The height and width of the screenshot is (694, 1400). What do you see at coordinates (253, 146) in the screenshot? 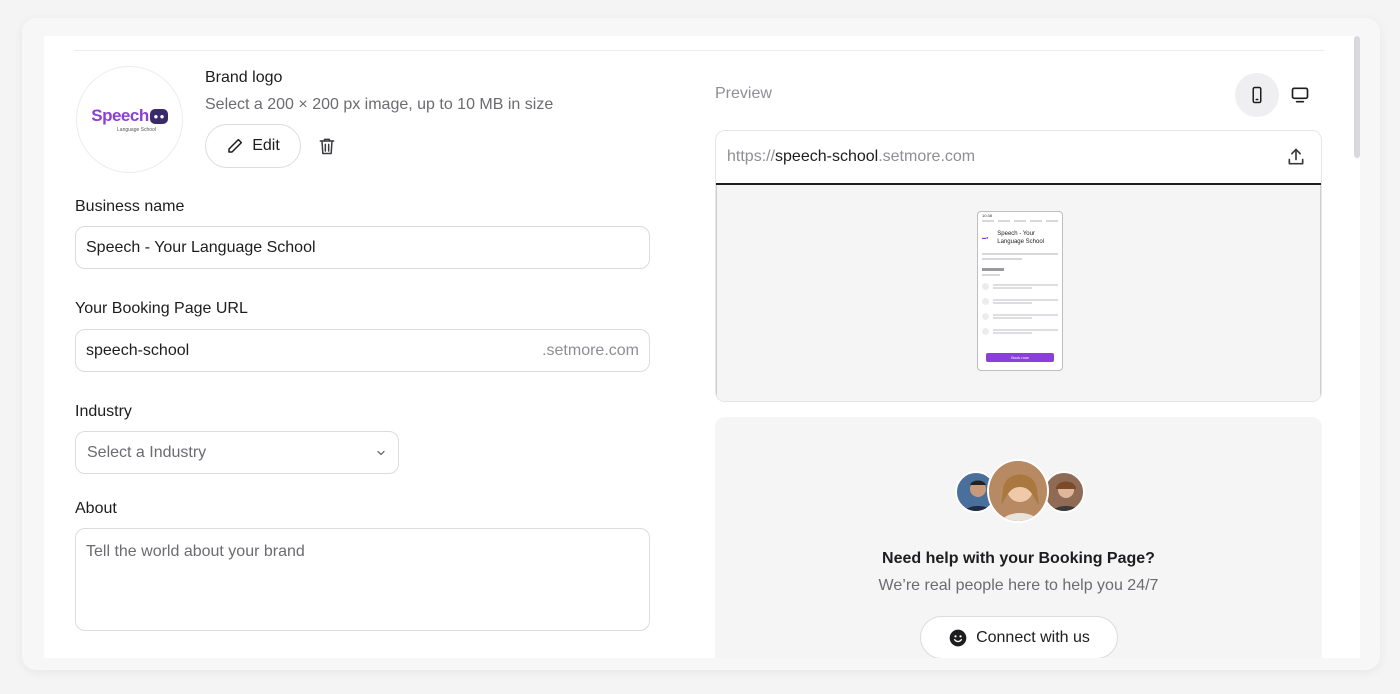
I see `edit-logo-button: Edit` at bounding box center [253, 146].